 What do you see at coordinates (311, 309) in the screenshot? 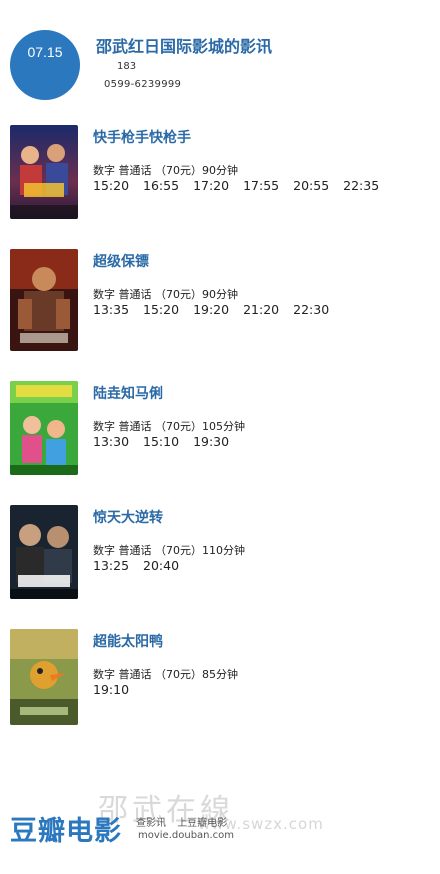
I see `showtime: 22:30` at bounding box center [311, 309].